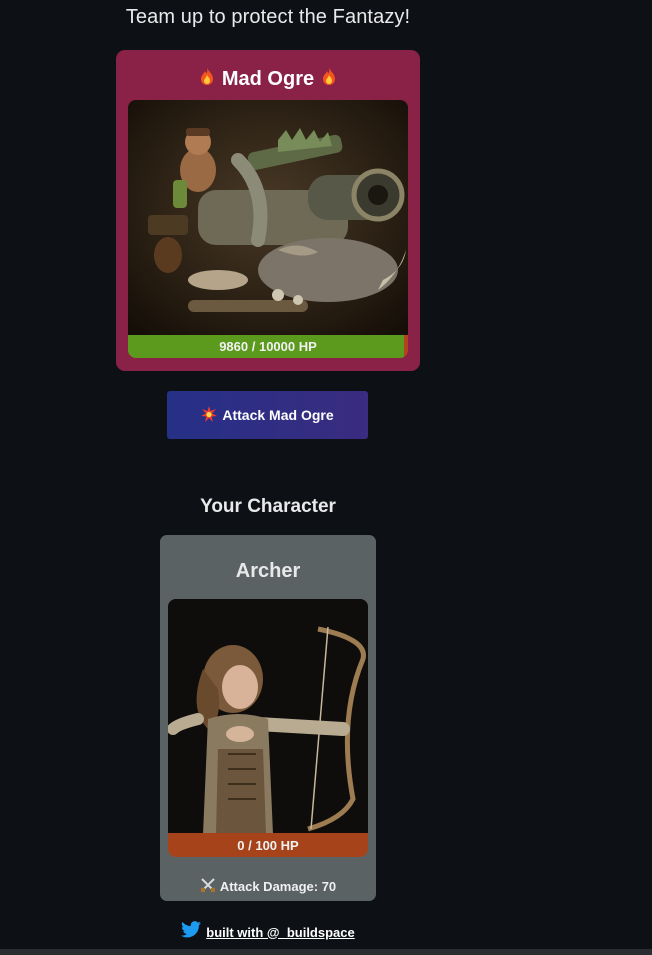 This screenshot has height=955, width=652. I want to click on character-card: Archer 0 / 100 HP Attack Damage: 70, so click(268, 718).